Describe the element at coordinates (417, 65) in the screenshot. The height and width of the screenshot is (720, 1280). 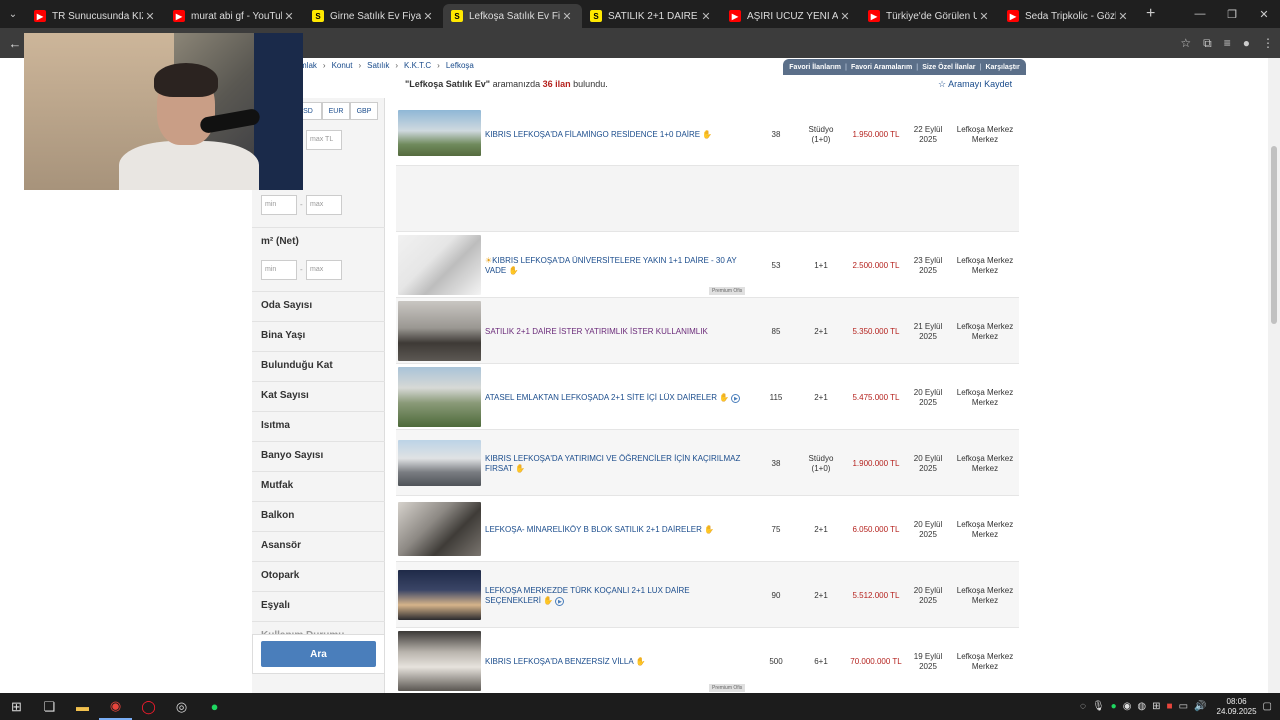
I see `breadcrumb-item: K.K.T.C` at that location.